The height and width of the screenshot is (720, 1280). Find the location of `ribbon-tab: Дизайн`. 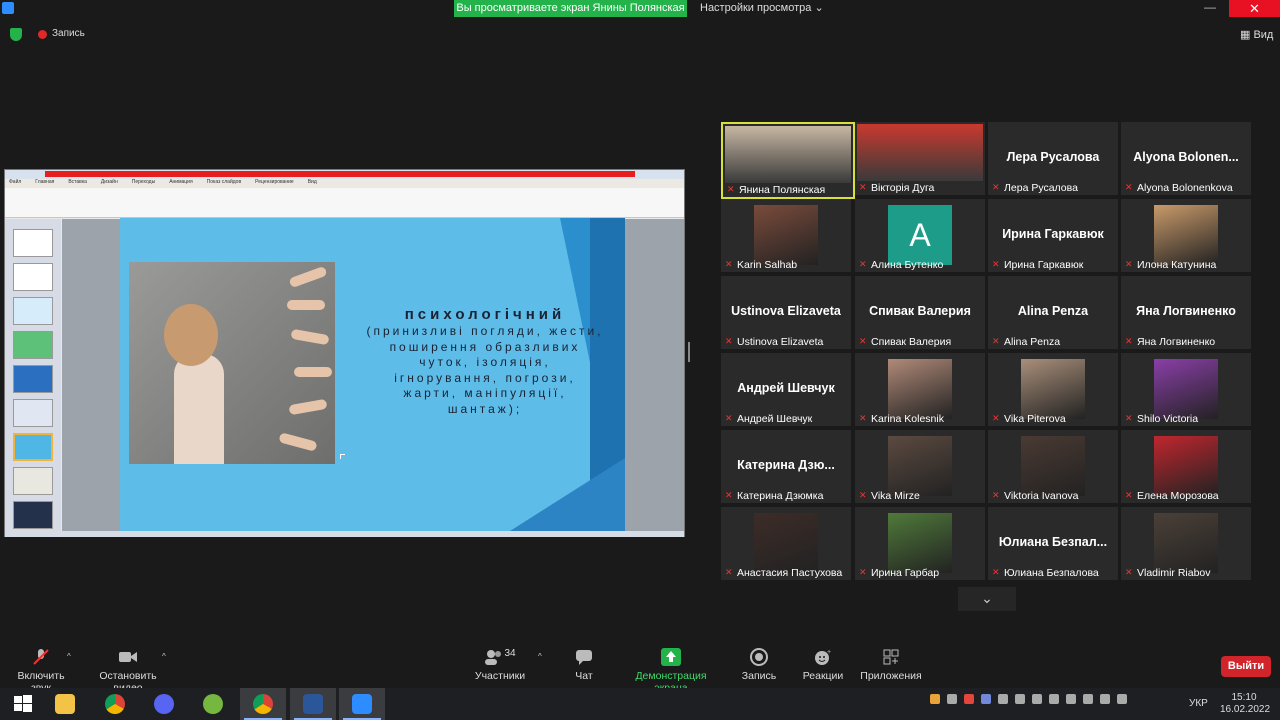

ribbon-tab: Дизайн is located at coordinates (109, 182).